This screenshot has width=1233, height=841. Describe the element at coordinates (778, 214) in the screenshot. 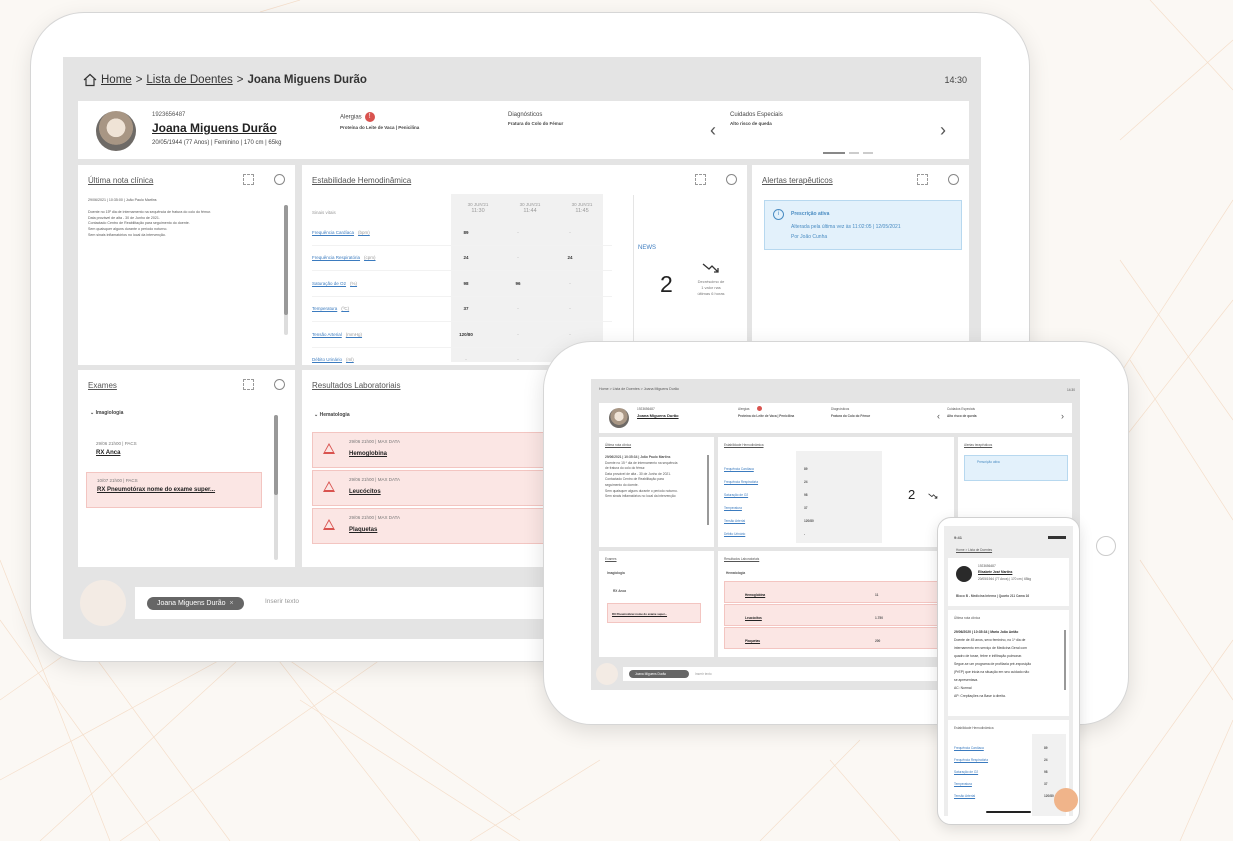

I see `info-icon: i` at that location.